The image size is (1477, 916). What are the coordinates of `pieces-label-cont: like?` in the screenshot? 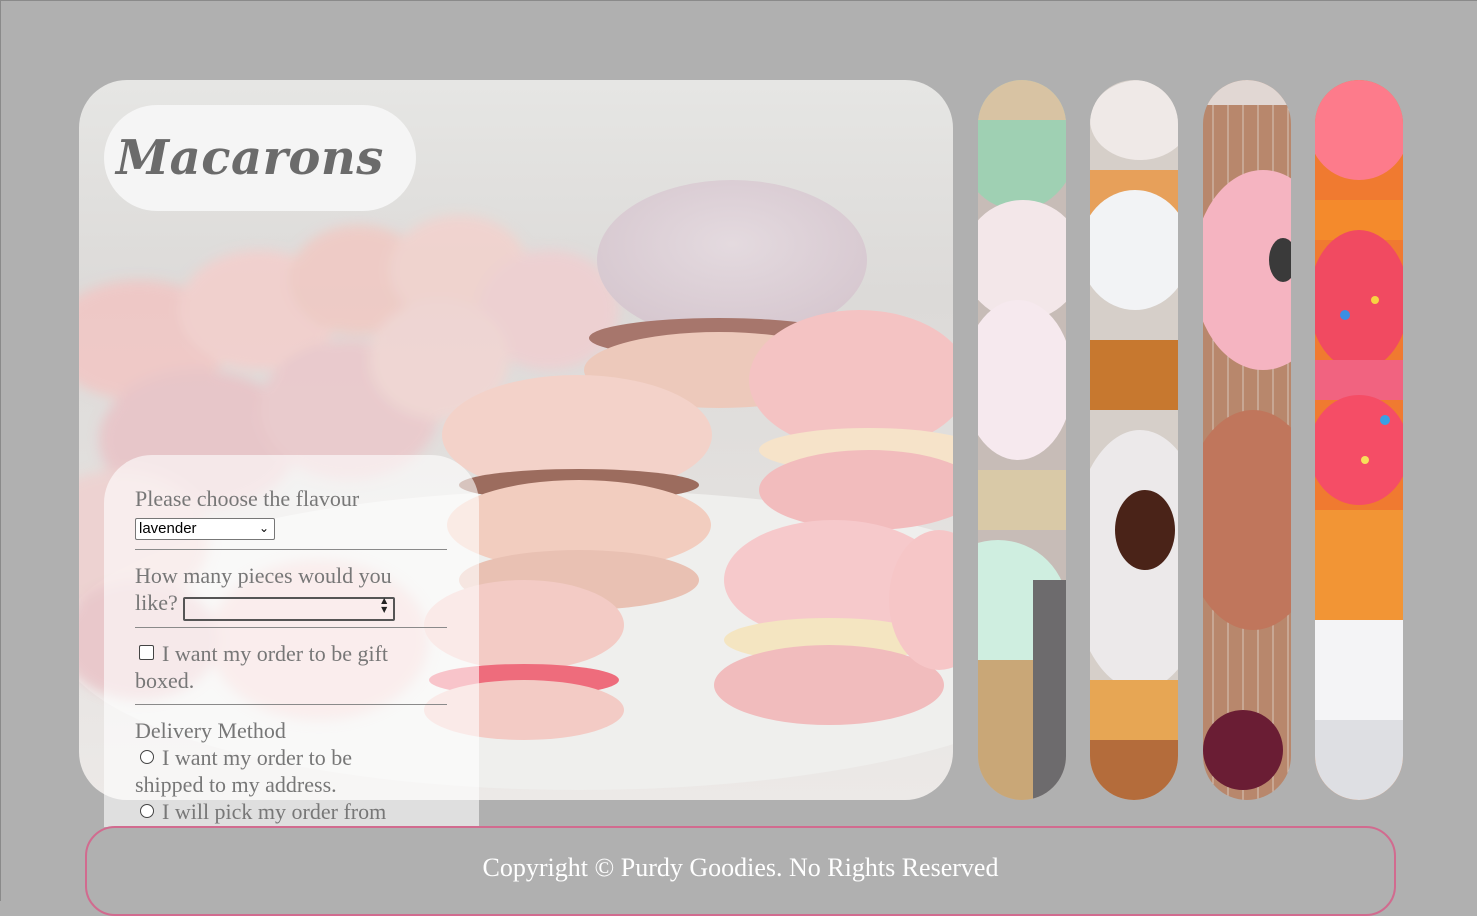 It's located at (156, 602).